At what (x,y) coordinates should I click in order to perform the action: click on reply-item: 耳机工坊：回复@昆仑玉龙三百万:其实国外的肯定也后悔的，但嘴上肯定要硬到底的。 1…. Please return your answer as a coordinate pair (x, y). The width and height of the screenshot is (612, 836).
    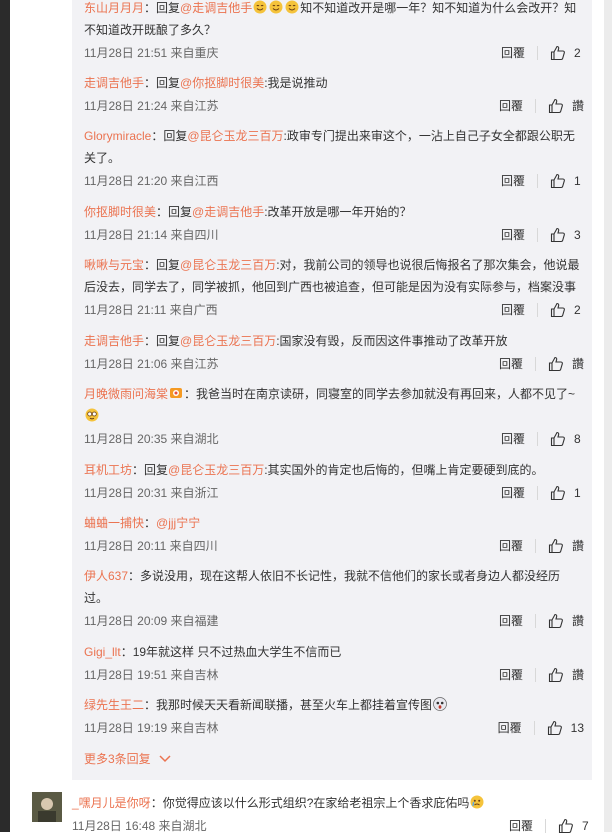
    Looking at the image, I should click on (334, 481).